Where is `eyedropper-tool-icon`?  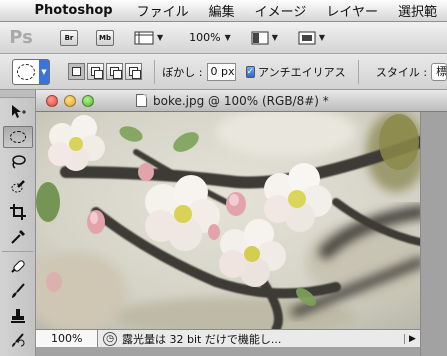
eyedropper-tool-icon is located at coordinates (18, 237).